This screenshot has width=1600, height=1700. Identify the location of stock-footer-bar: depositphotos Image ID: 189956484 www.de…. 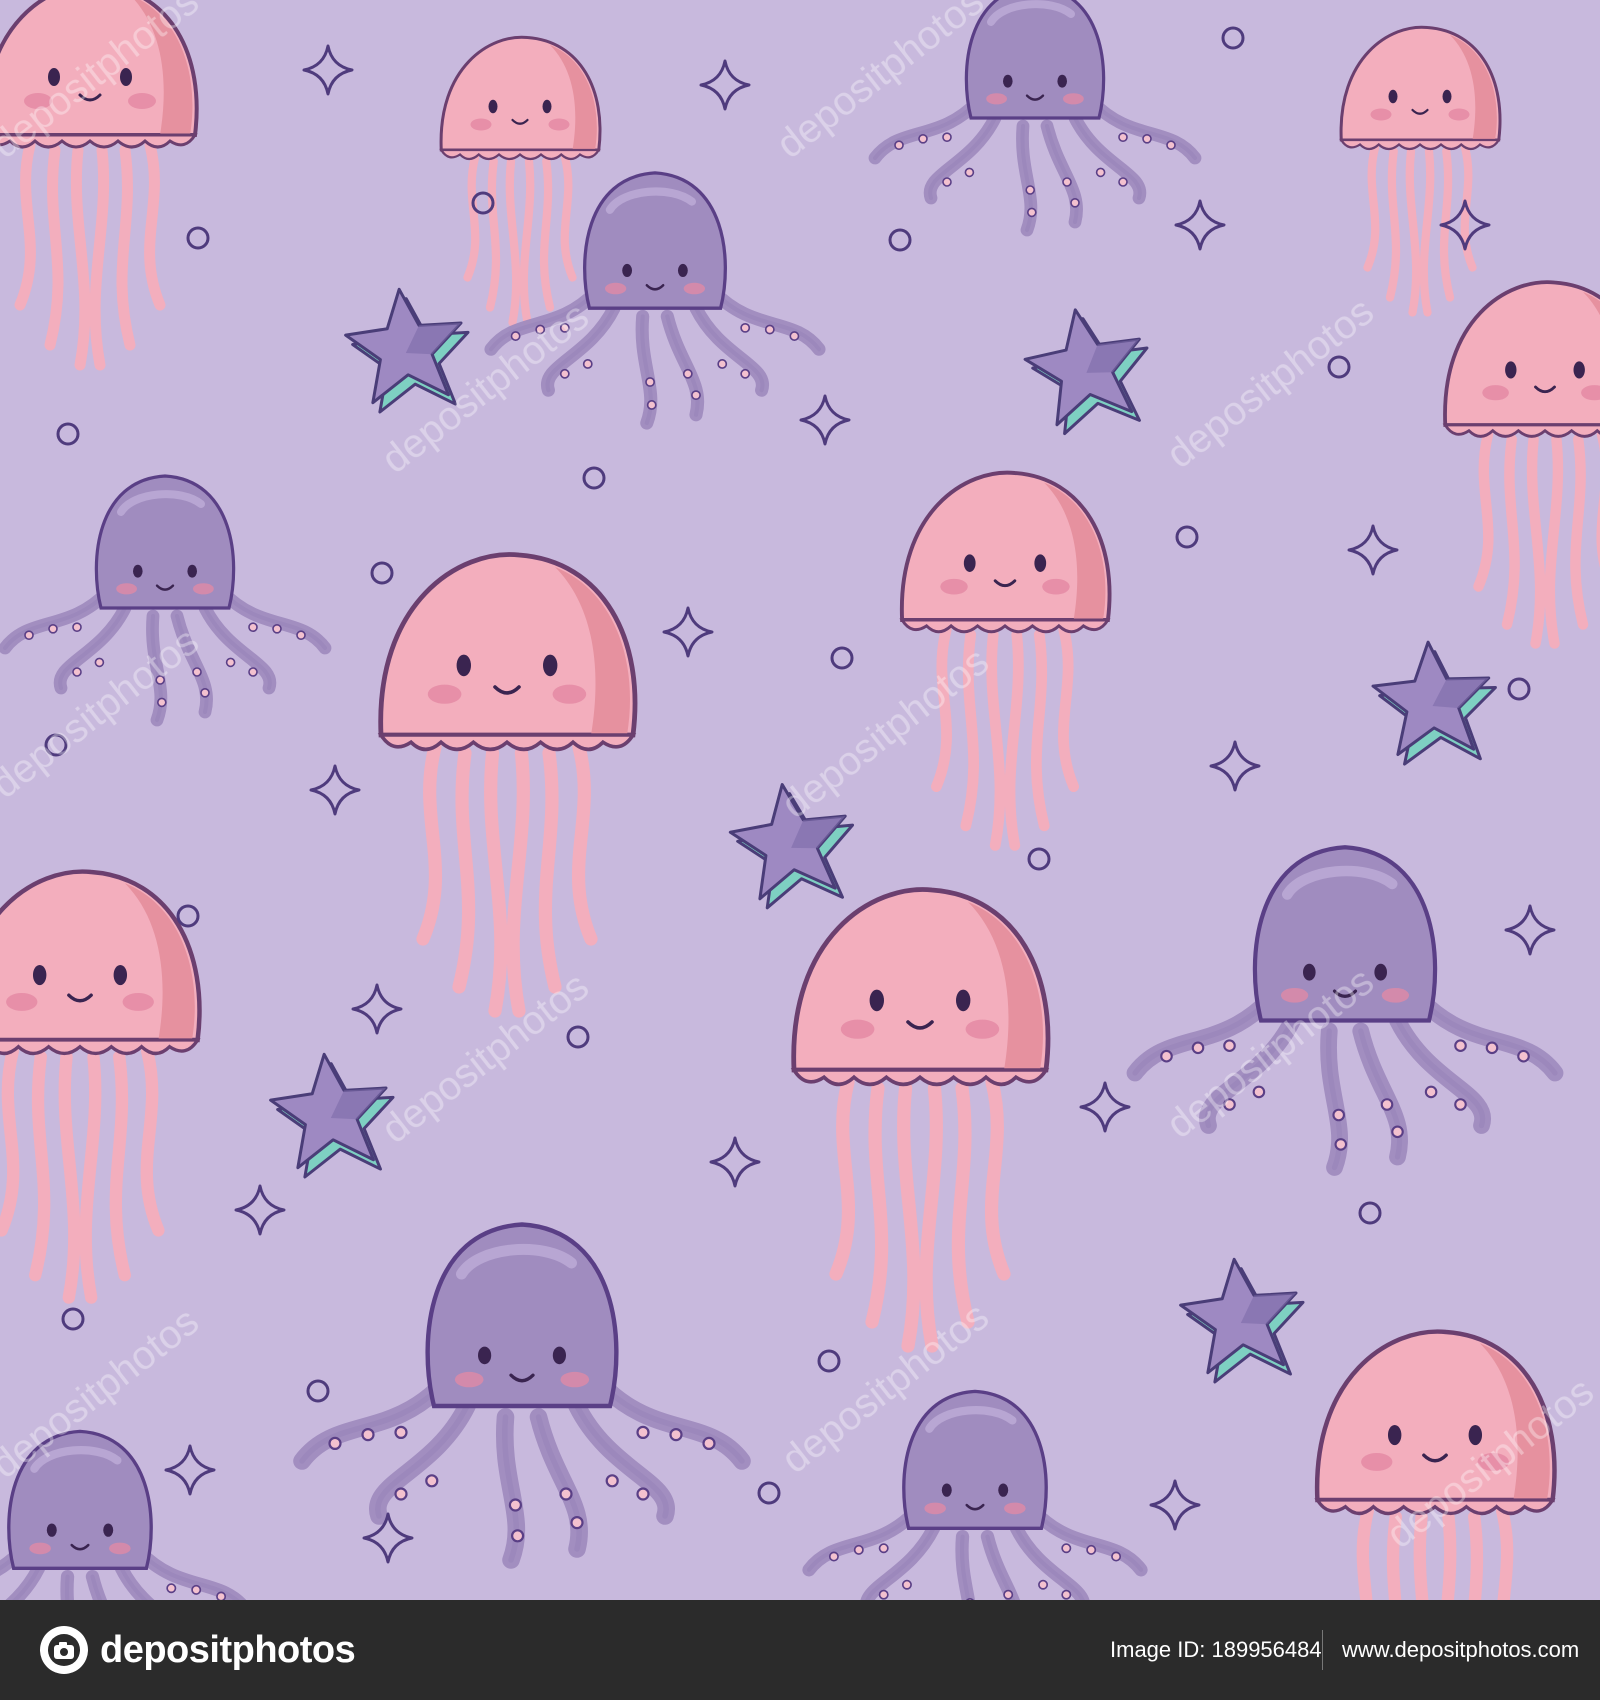
(800, 1650).